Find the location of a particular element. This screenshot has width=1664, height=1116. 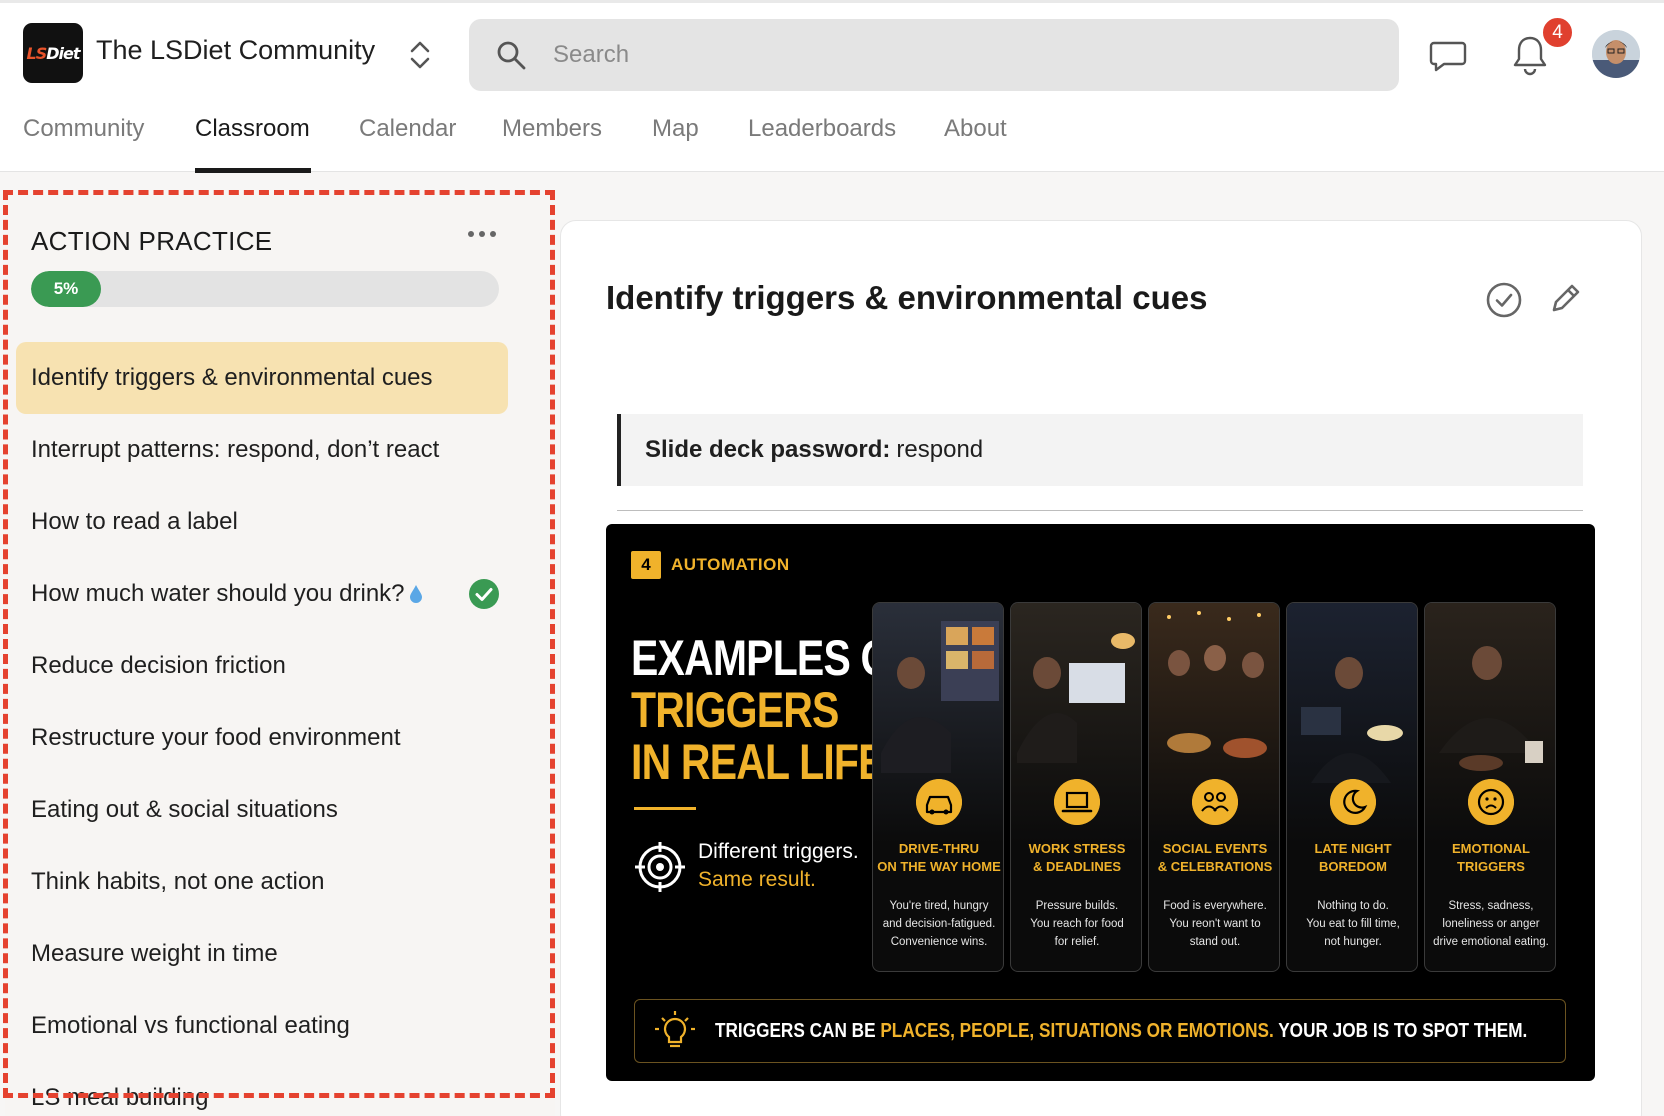

progress-fill: 5% is located at coordinates (66, 289).